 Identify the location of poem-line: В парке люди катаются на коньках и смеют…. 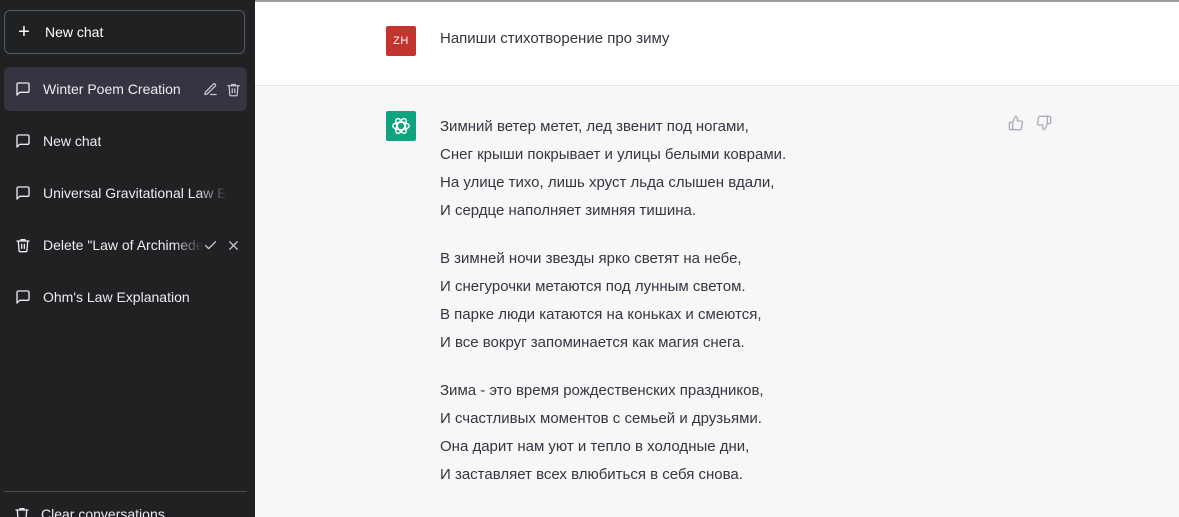
(601, 314).